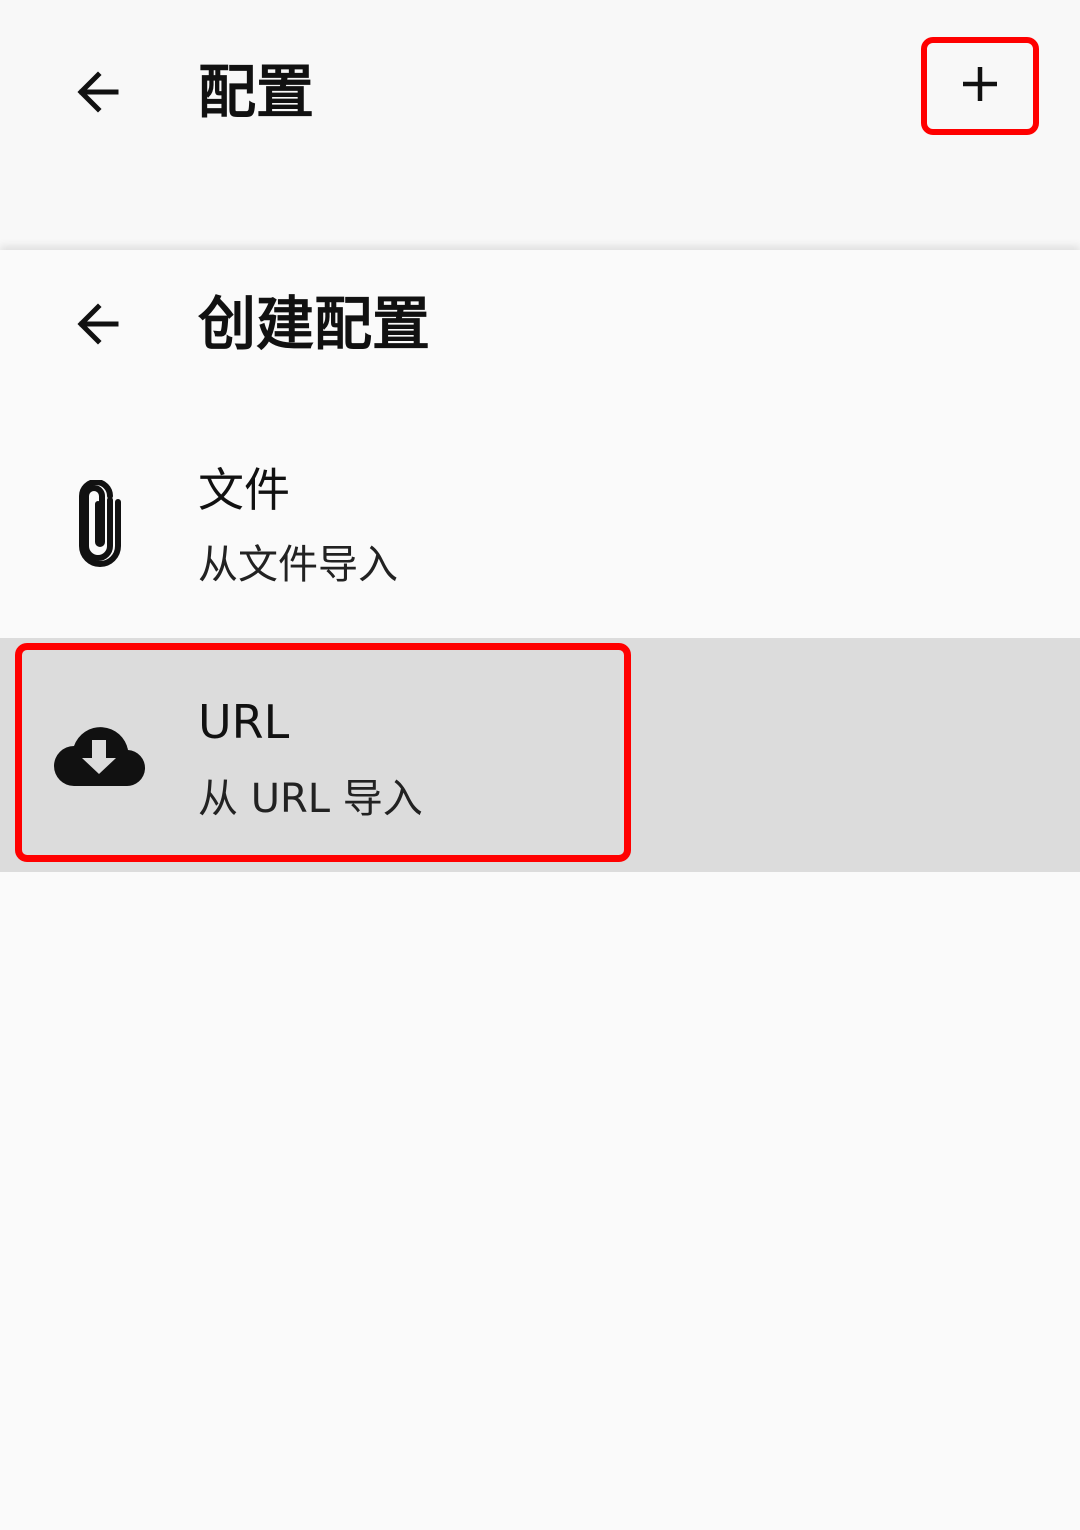 Image resolution: width=1080 pixels, height=1530 pixels. I want to click on plus-icon, so click(980, 86).